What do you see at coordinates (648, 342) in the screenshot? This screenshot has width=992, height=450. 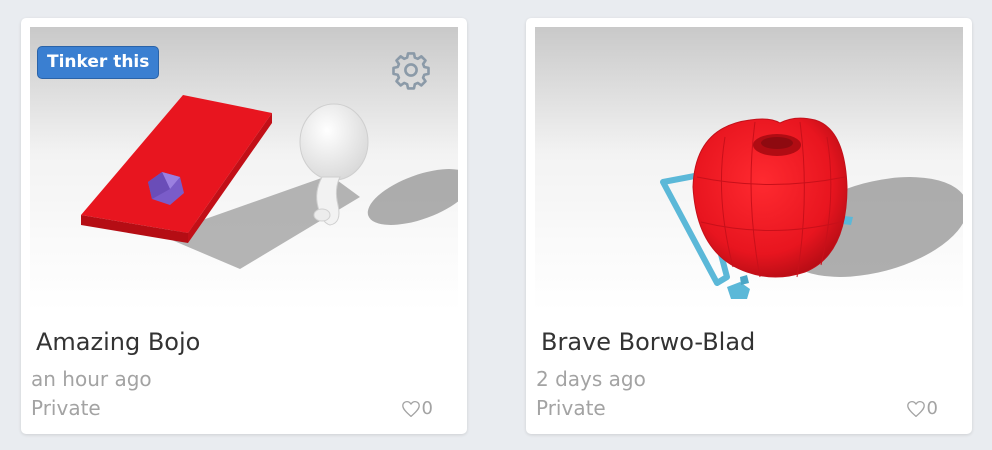 I see `design-title: Brave Borwo-Blad` at bounding box center [648, 342].